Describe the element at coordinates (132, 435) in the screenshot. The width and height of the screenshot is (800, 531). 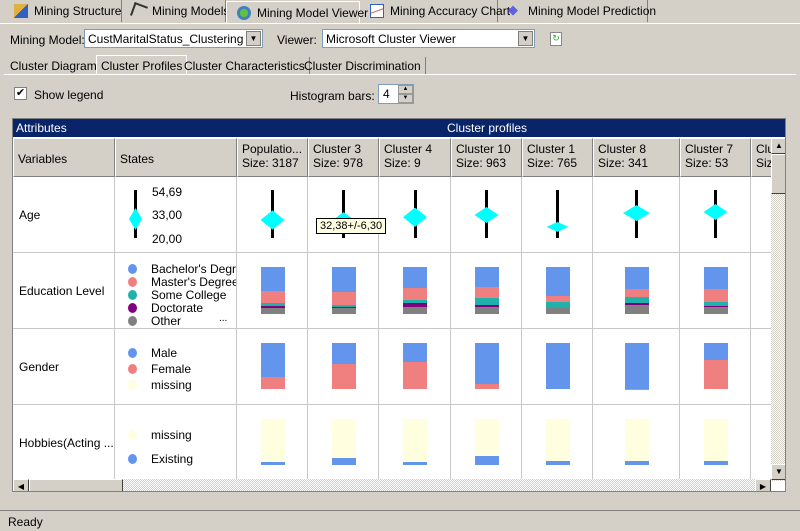
I see `legend-swatch` at that location.